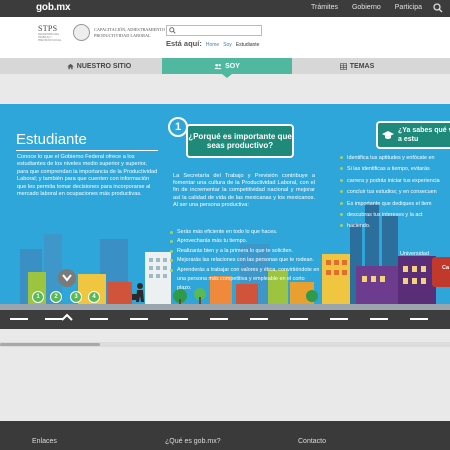 This screenshot has width=450, height=450. What do you see at coordinates (184, 43) in the screenshot?
I see `breadcrumb-label: Está aquí:` at bounding box center [184, 43].